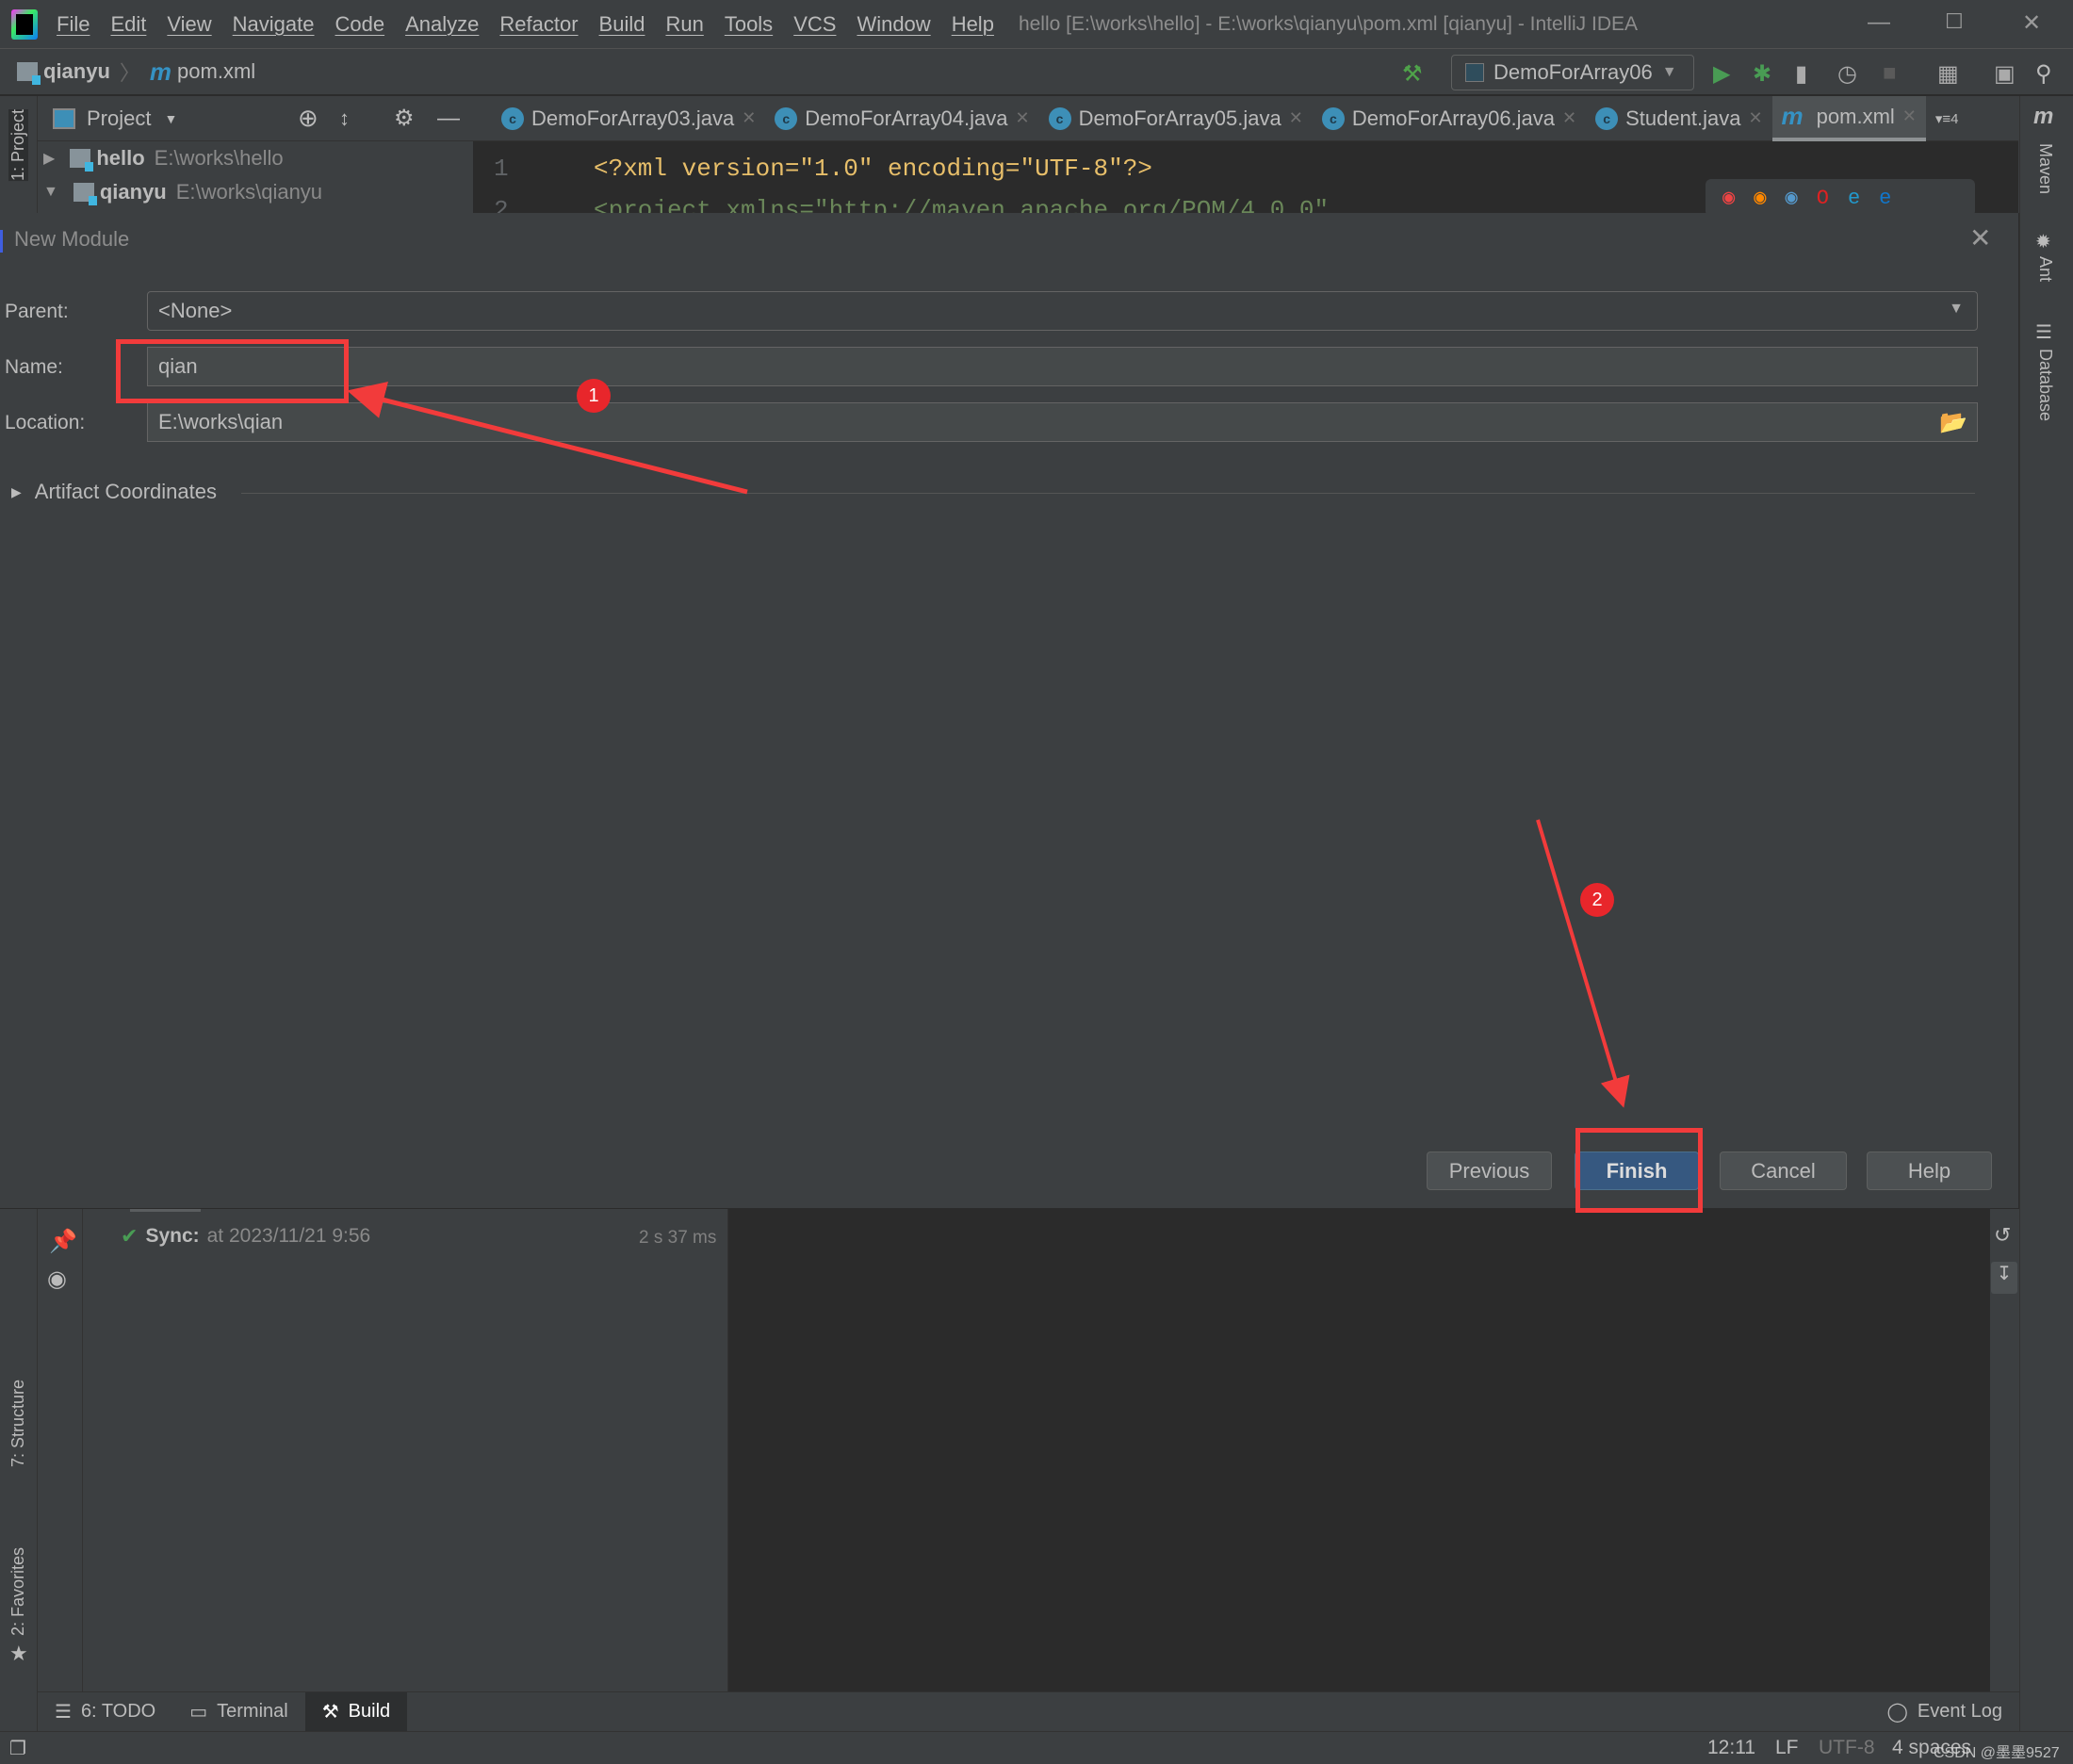 The image size is (2073, 1764). I want to click on tool-windows-toggle-icon: ❐, so click(17, 1748).